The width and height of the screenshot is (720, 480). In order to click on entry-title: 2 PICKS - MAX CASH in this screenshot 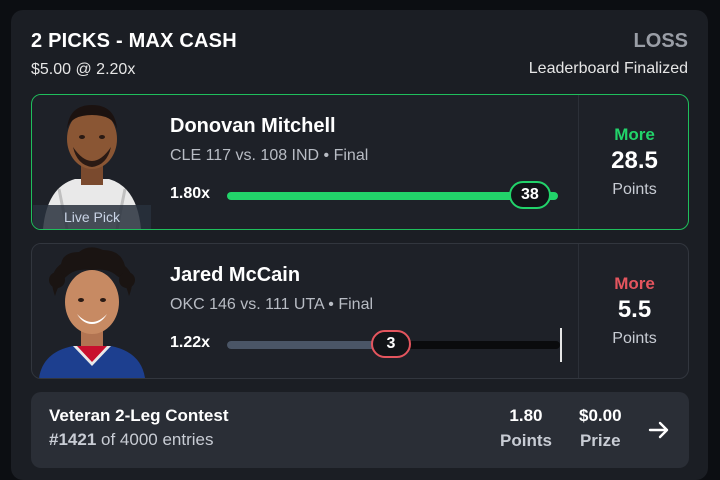, I will do `click(134, 41)`.